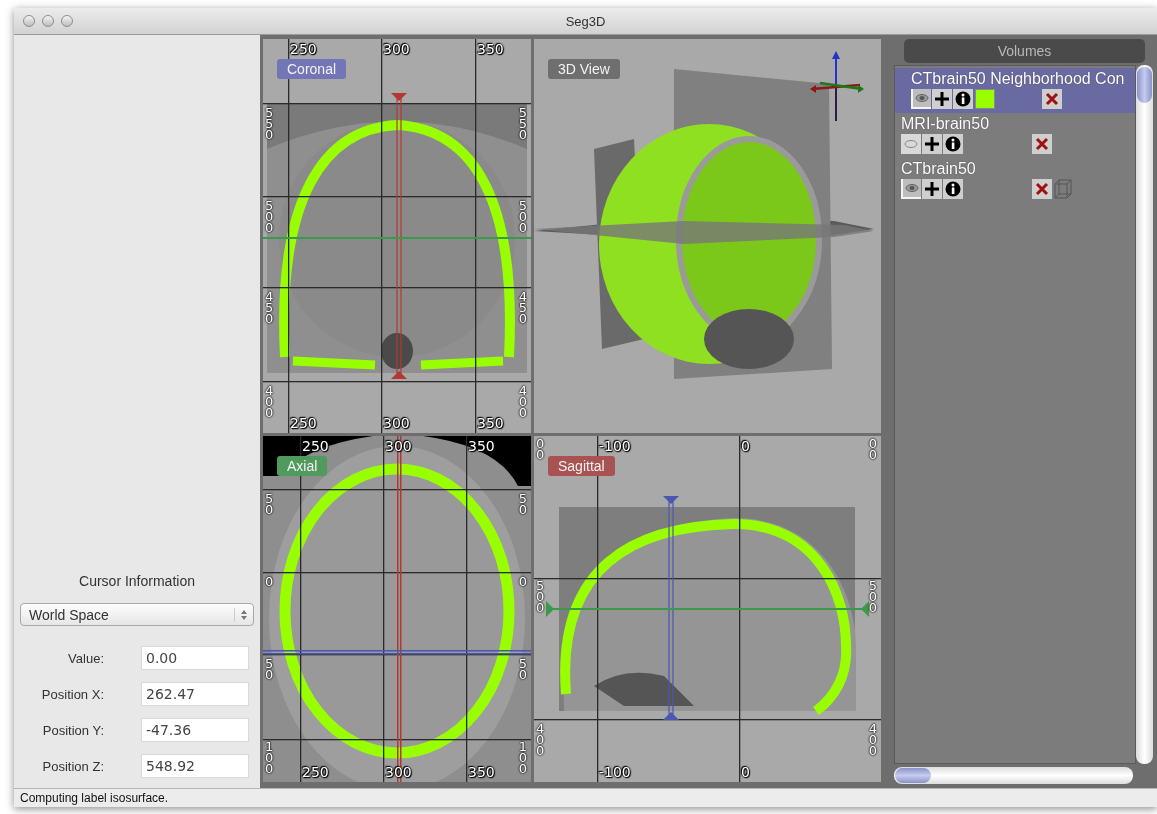  Describe the element at coordinates (1144, 414) in the screenshot. I see `vertical-scrollbar` at that location.